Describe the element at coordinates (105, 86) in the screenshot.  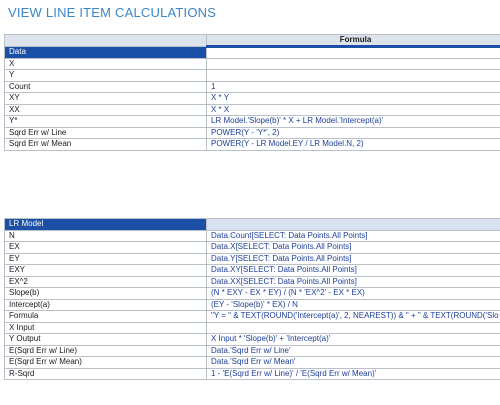
I see `line-item-name: Count` at that location.